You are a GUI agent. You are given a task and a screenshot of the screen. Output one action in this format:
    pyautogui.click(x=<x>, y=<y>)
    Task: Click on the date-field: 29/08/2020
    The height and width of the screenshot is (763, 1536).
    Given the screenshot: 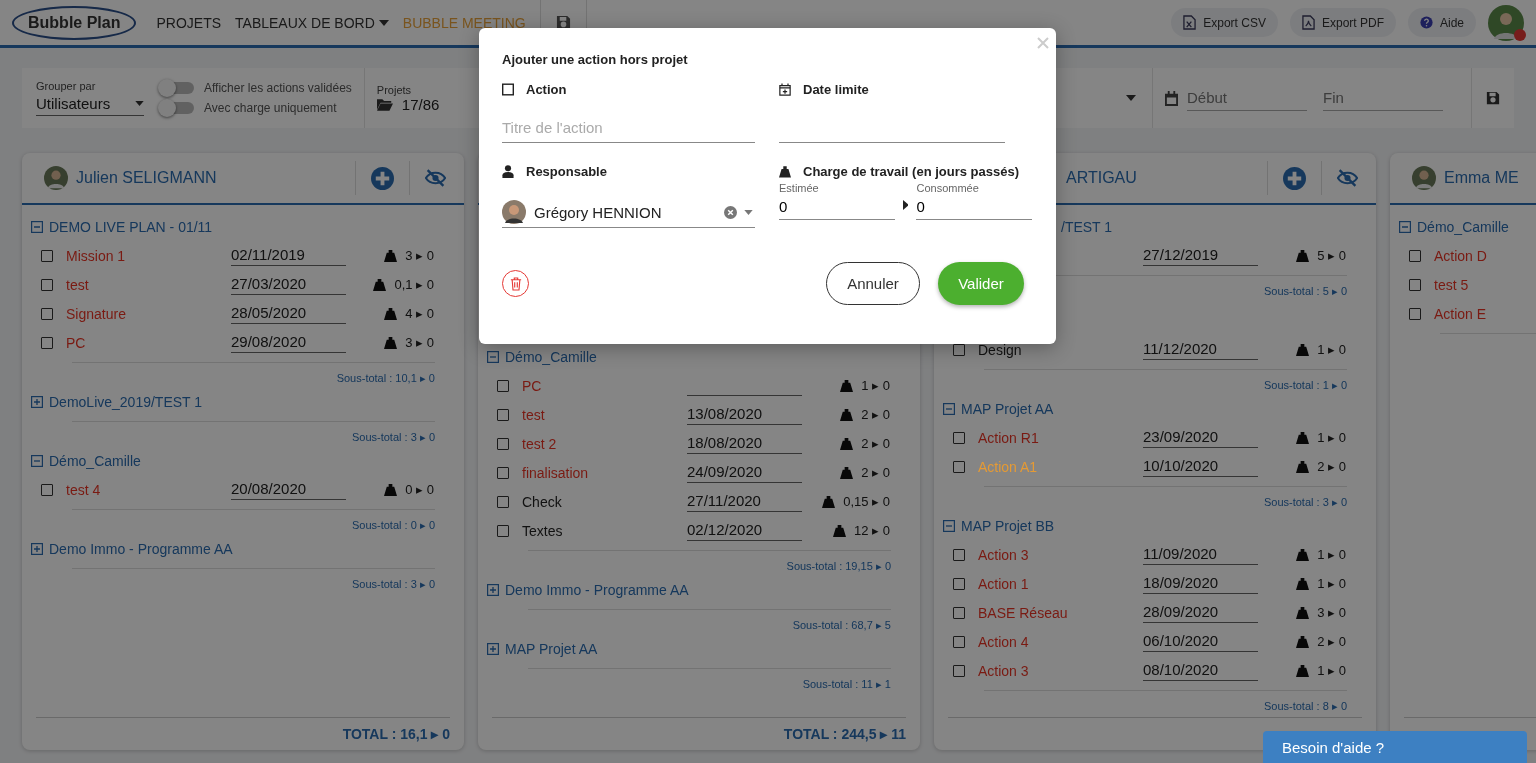 What is the action you would take?
    pyautogui.click(x=288, y=342)
    